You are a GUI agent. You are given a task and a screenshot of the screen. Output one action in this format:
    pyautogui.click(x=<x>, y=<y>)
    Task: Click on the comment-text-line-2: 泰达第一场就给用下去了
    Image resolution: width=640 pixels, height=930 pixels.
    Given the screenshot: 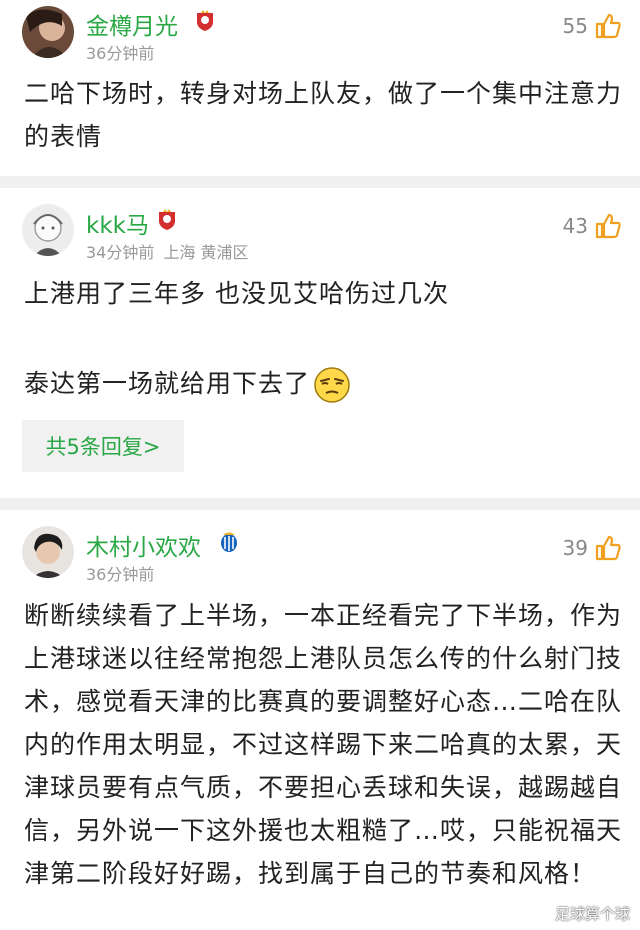 What is the action you would take?
    pyautogui.click(x=324, y=383)
    